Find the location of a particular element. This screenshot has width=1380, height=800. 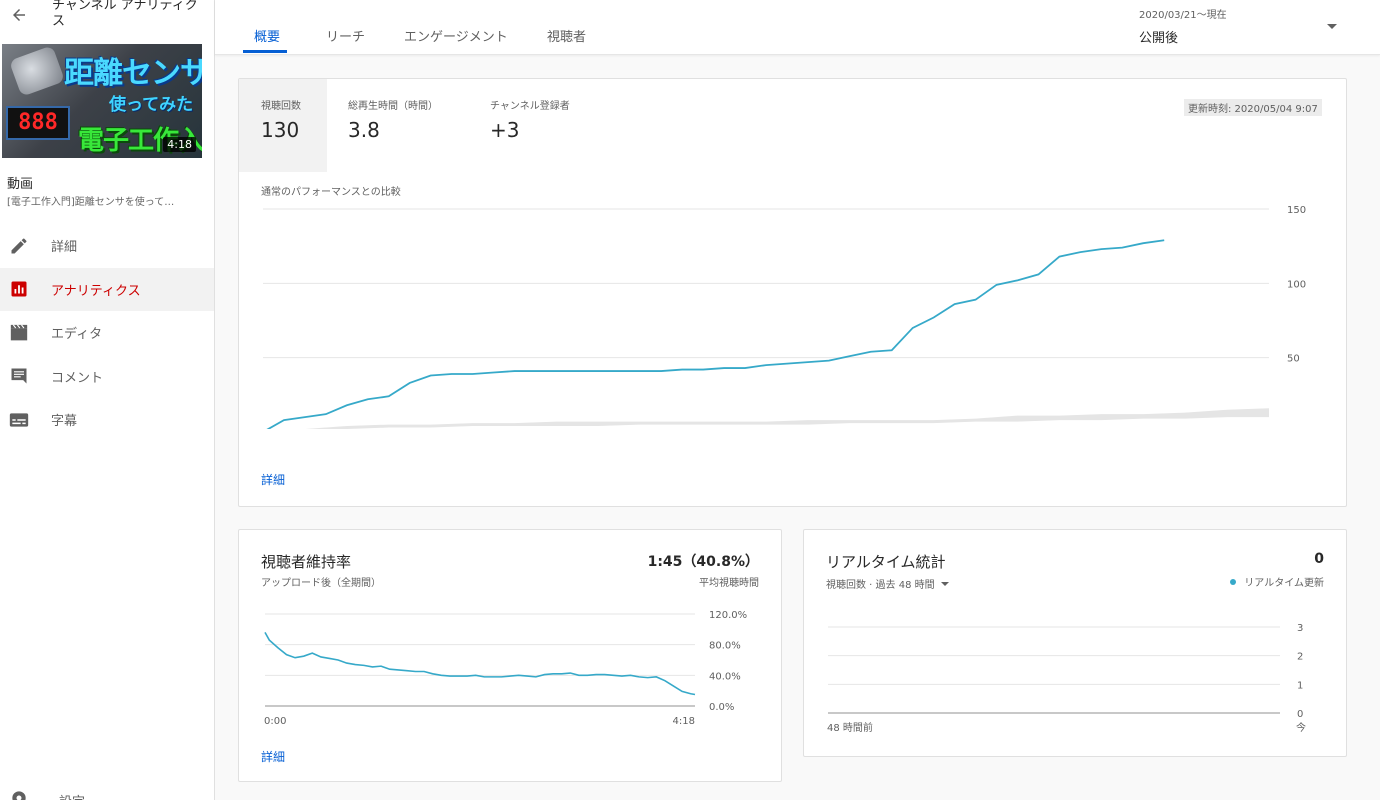

realtime-chart: 0 1 2 3 48 時間前 今 is located at coordinates (1066, 678).